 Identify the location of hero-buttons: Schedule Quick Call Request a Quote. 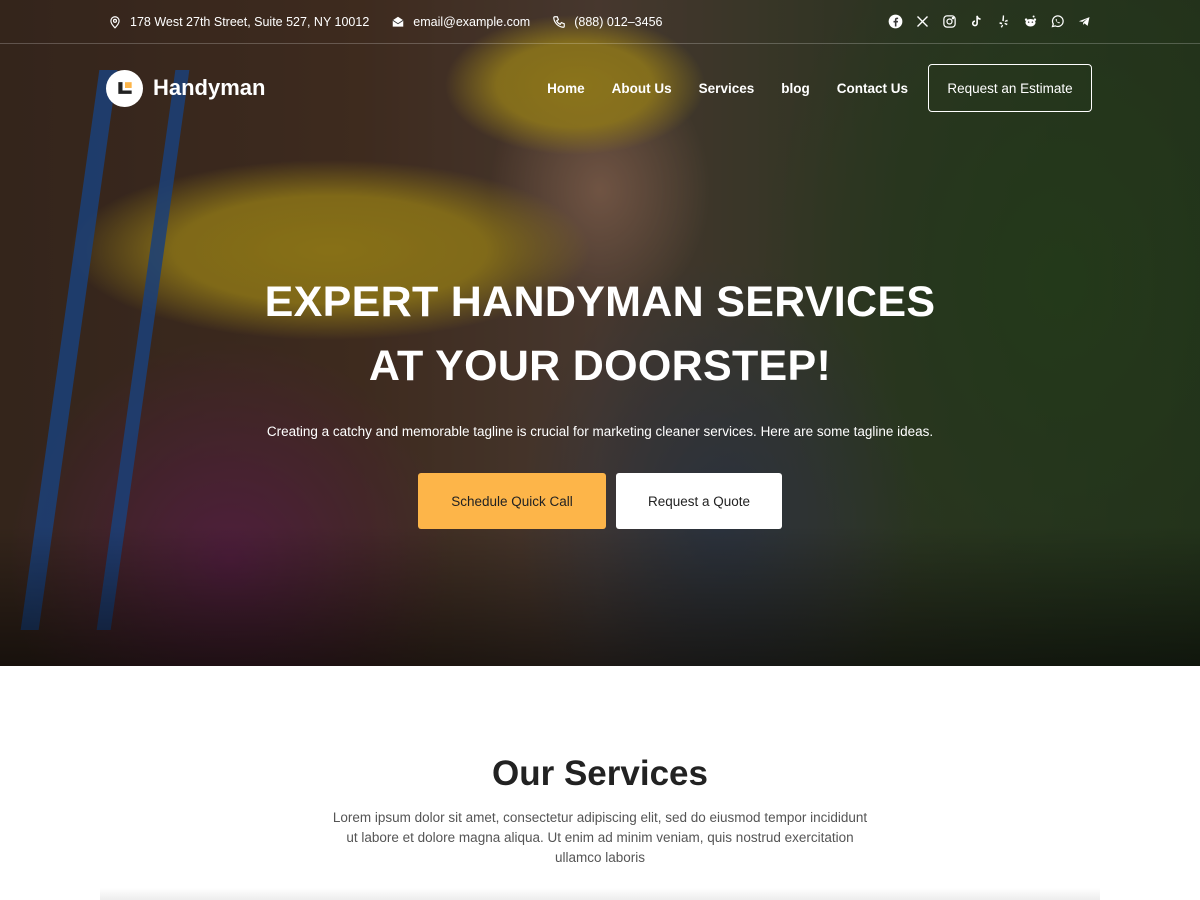
(600, 501).